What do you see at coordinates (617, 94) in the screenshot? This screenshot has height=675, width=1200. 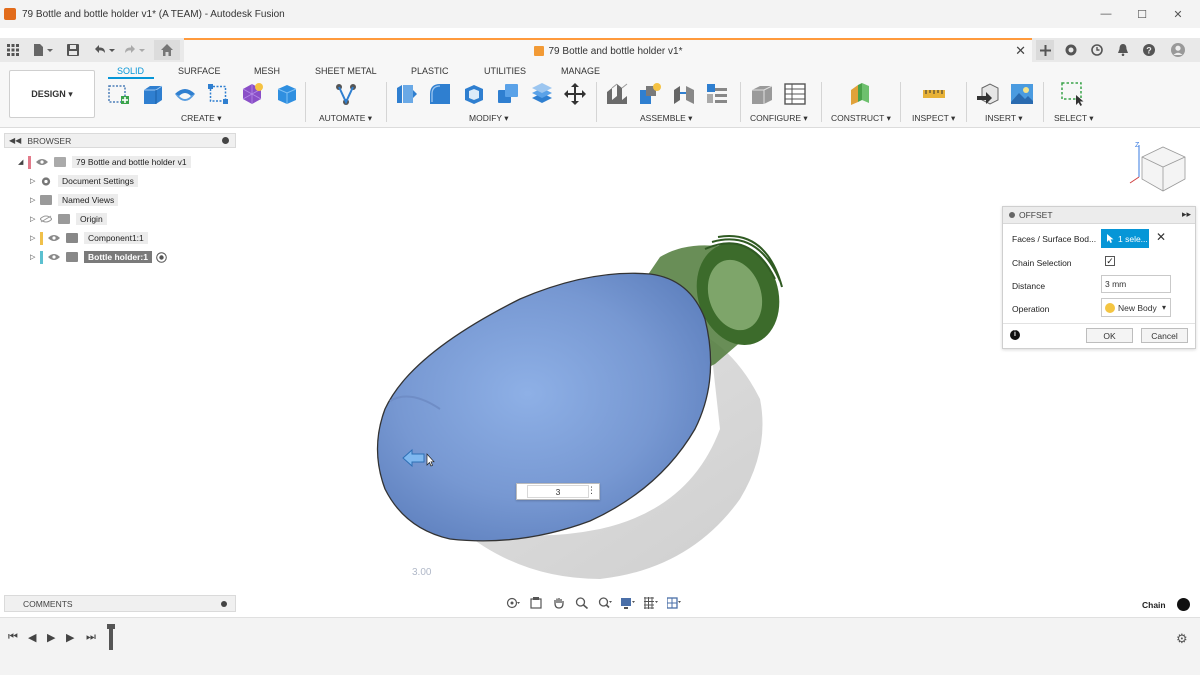 I see `new-component-icon` at bounding box center [617, 94].